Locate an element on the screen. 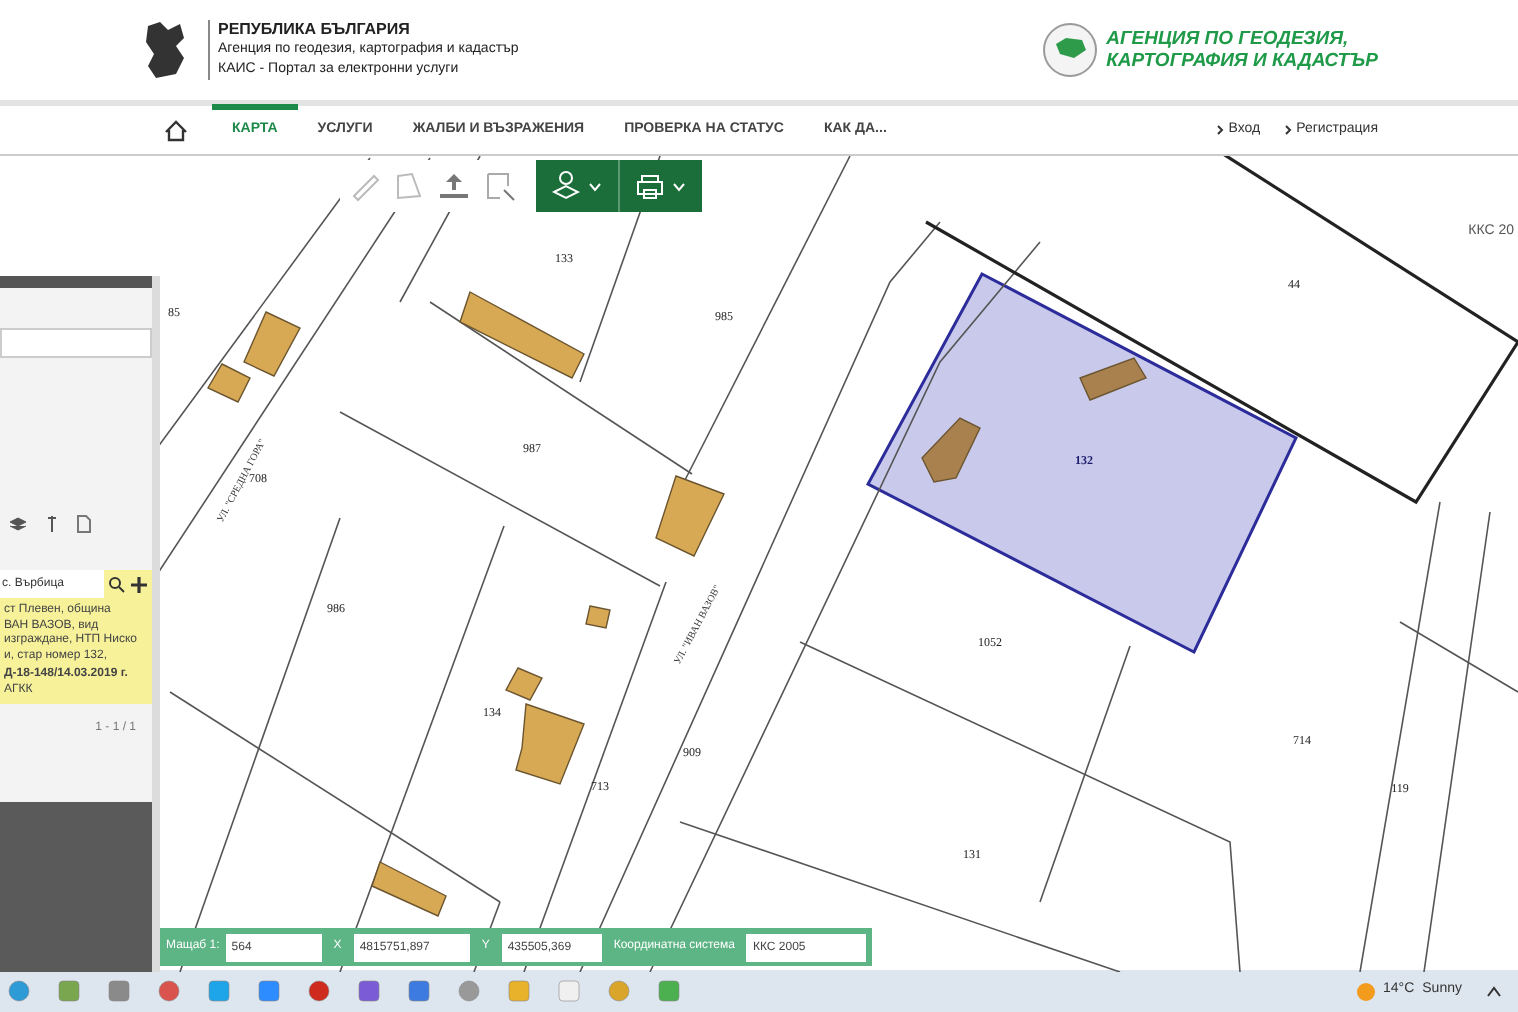 Image resolution: width=1518 pixels, height=1012 pixels. sun-icon is located at coordinates (1365, 991).